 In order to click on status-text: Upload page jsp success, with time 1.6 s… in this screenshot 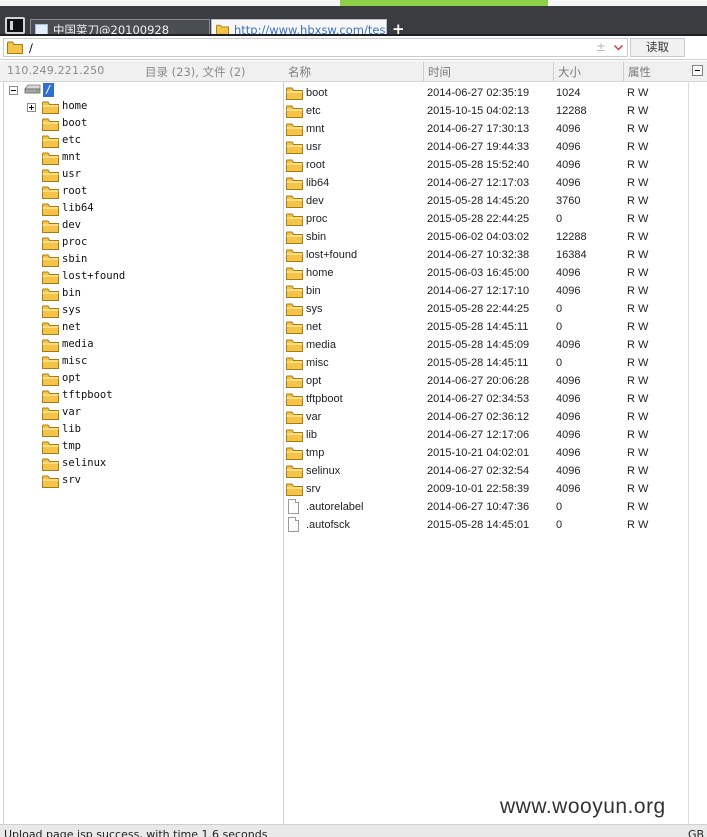, I will do `click(136, 832)`.